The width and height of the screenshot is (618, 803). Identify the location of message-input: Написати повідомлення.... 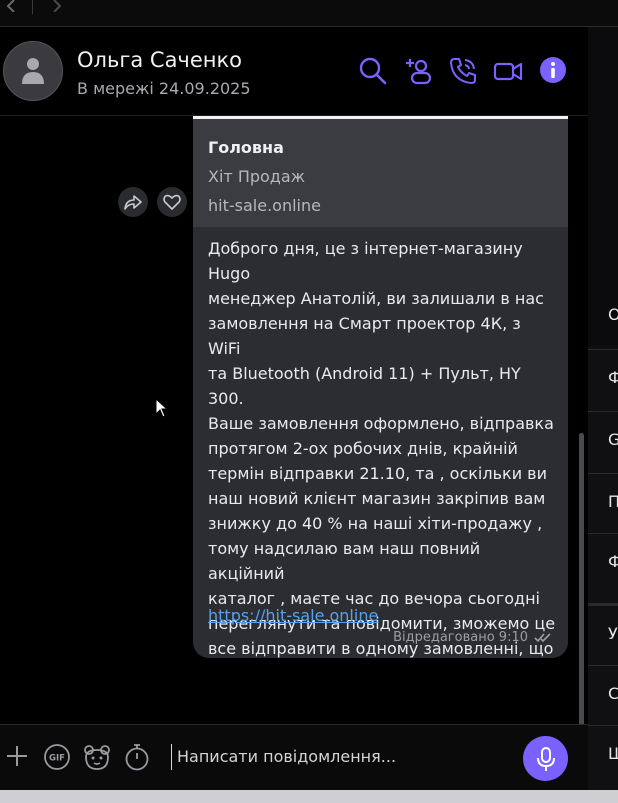
(286, 756).